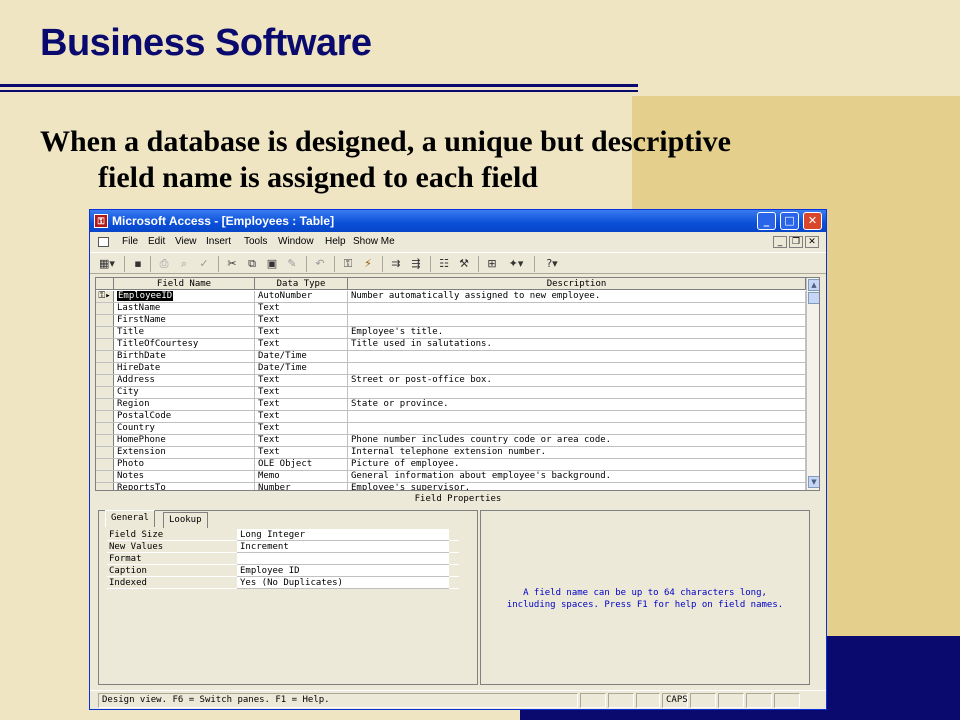 Image resolution: width=960 pixels, height=720 pixels. Describe the element at coordinates (813, 285) in the screenshot. I see `scroll-up-arrow: ▲` at that location.